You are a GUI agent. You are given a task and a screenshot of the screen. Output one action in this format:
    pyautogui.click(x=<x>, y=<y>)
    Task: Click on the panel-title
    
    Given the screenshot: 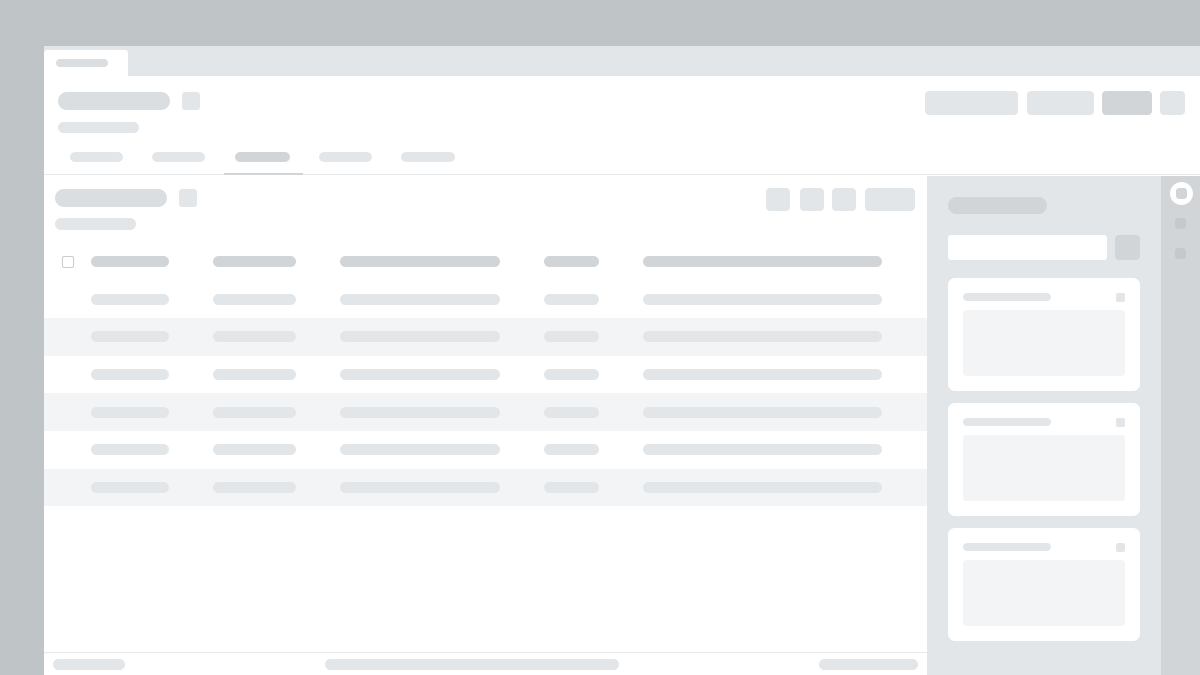 What is the action you would take?
    pyautogui.click(x=997, y=205)
    